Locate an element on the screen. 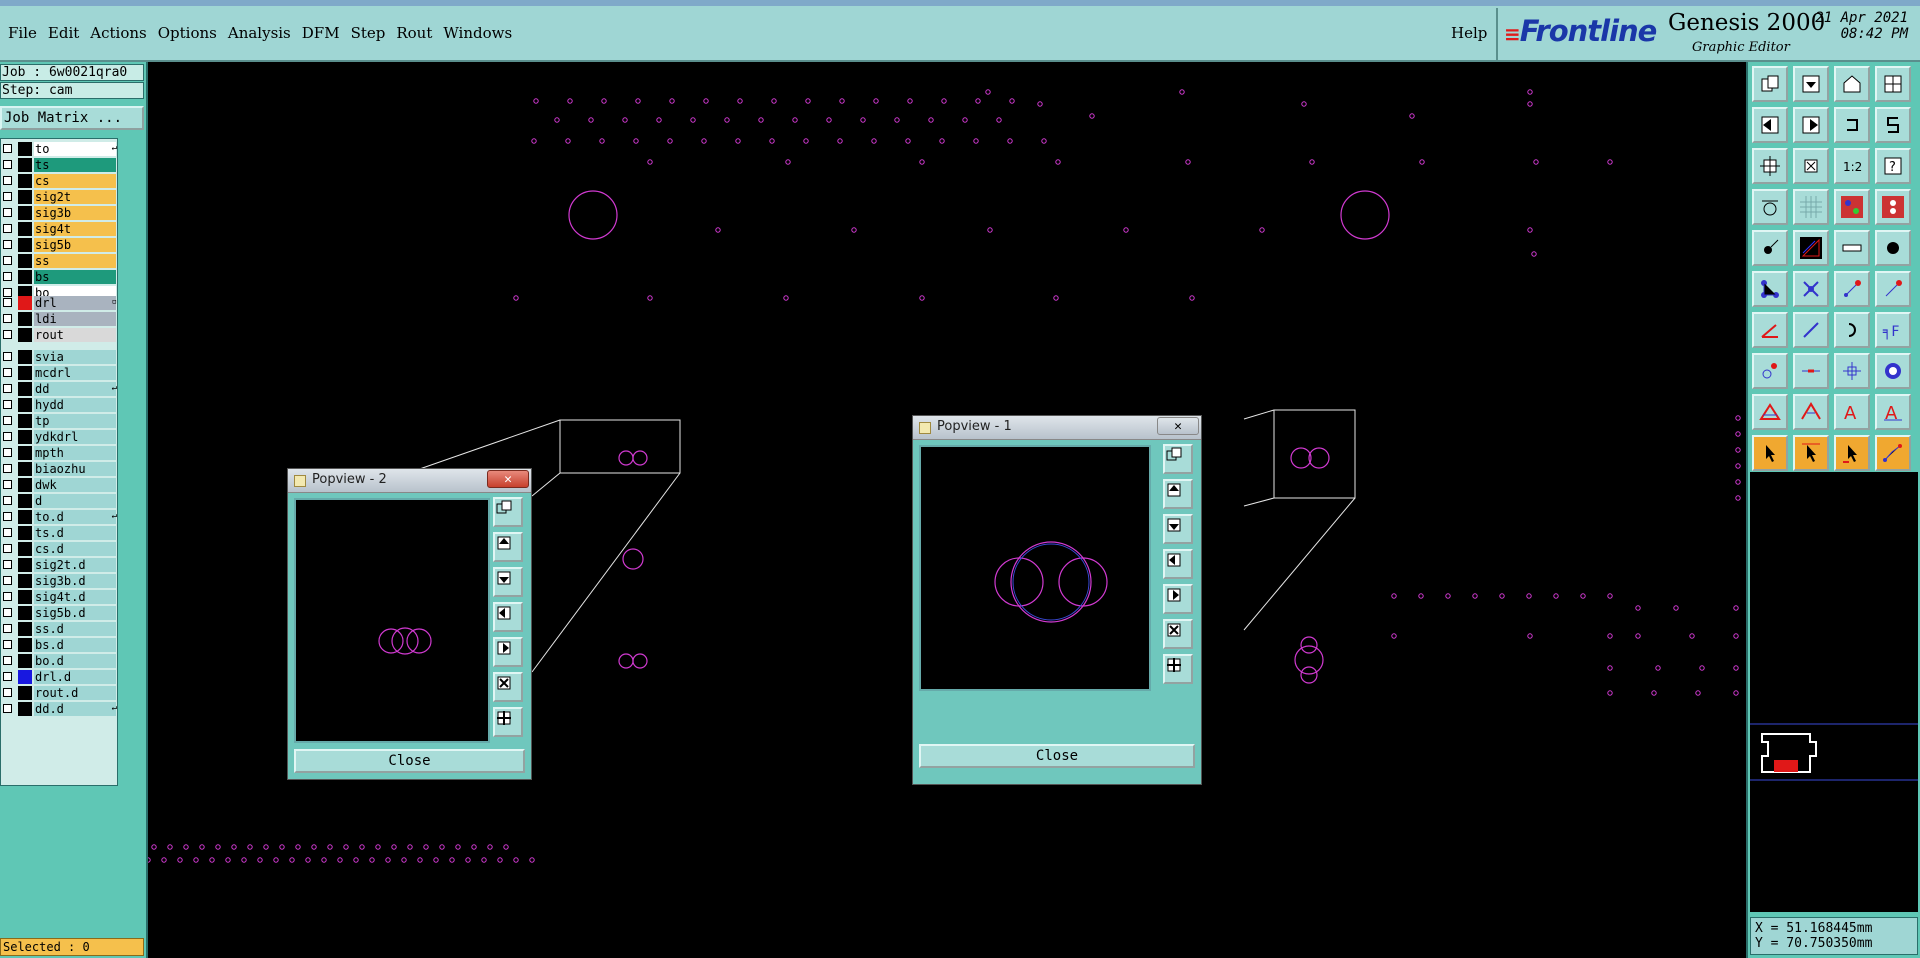 The image size is (1920, 958). layer-name: to is located at coordinates (75, 149).